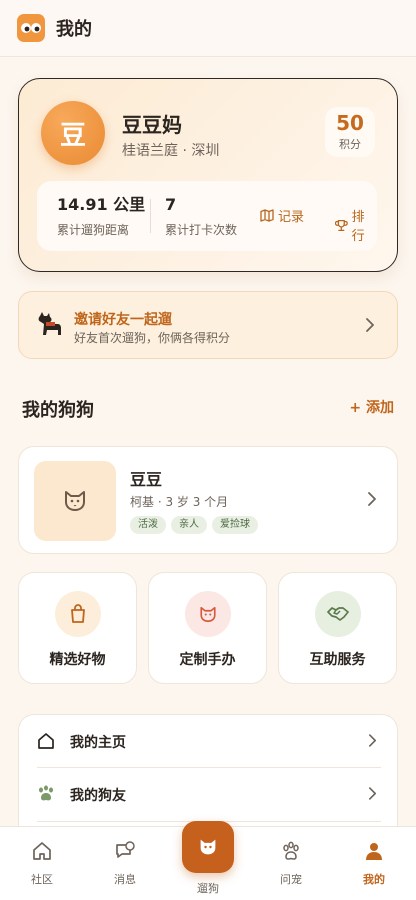 Image resolution: width=416 pixels, height=900 pixels. I want to click on profile-name: 豆豆妈, so click(152, 125).